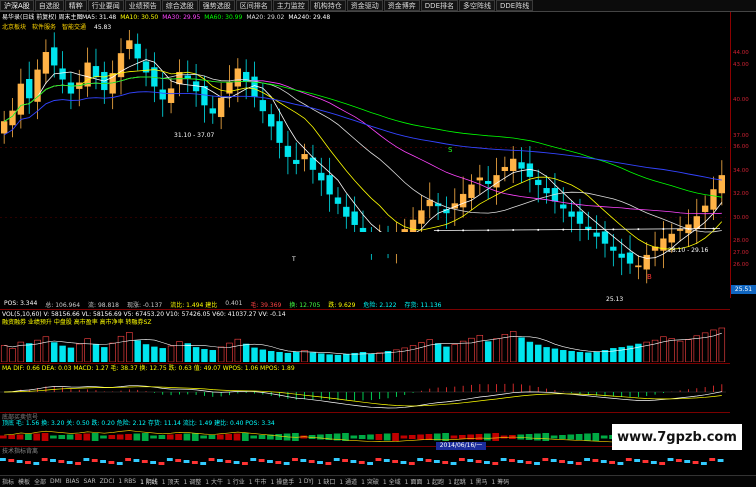  What do you see at coordinates (392, 481) in the screenshot?
I see `indicator-tab: 1 全域` at bounding box center [392, 481].